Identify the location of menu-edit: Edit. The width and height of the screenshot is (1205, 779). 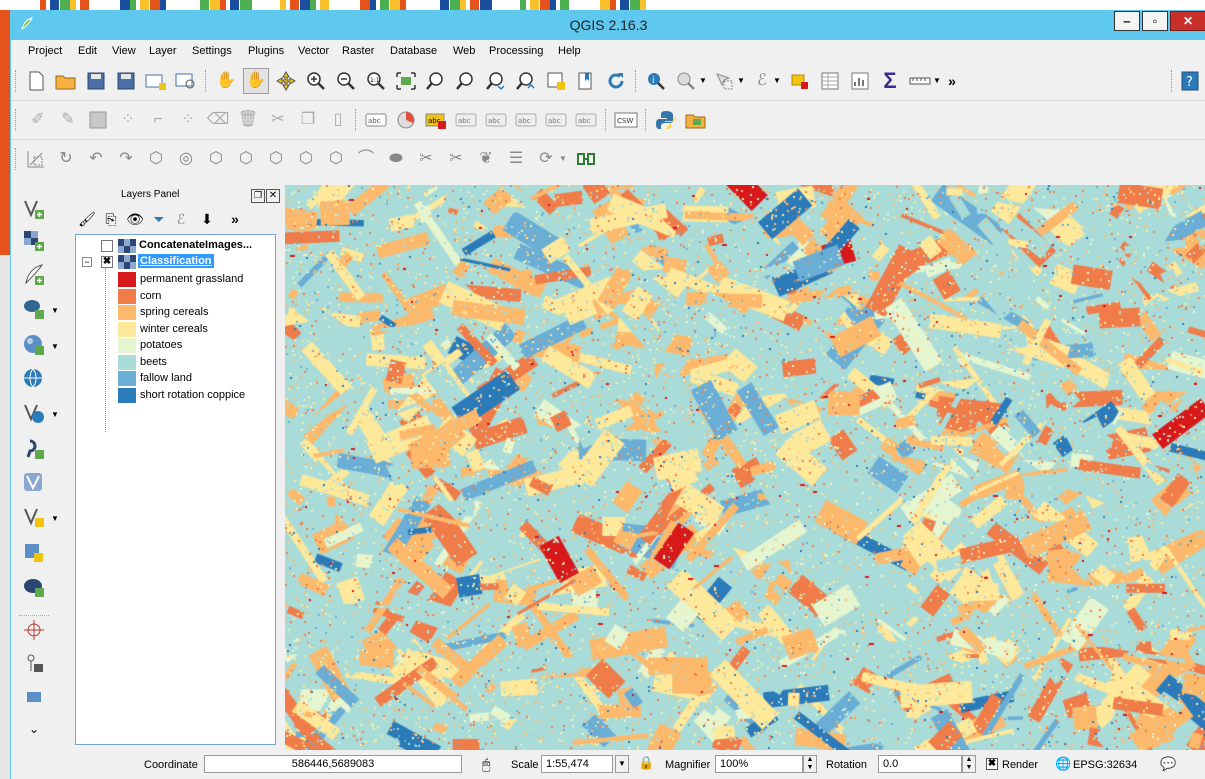
(87, 51).